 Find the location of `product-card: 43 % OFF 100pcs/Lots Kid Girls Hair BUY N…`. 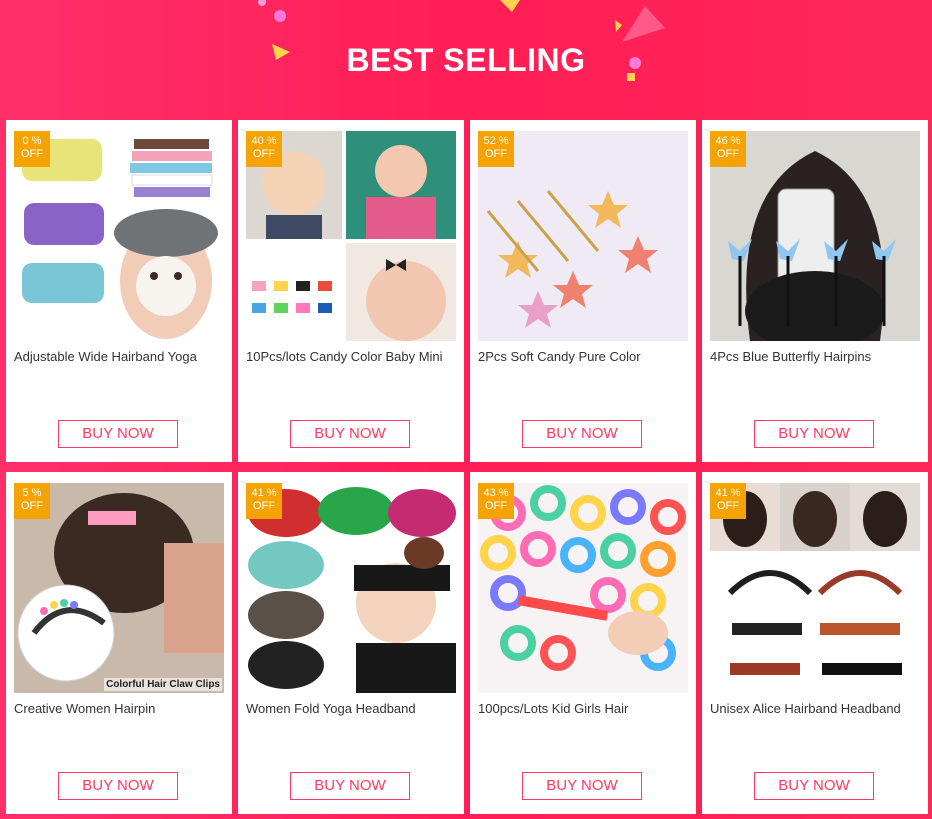

product-card: 43 % OFF 100pcs/Lots Kid Girls Hair BUY N… is located at coordinates (583, 643).